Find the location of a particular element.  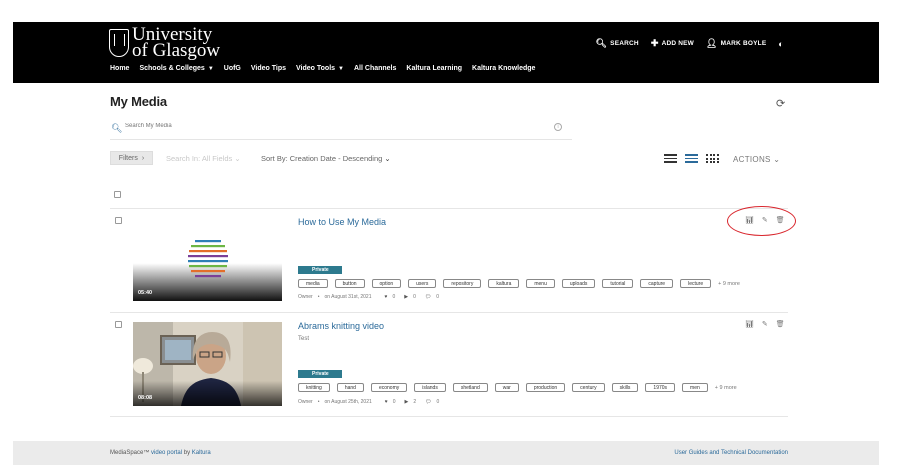

divider is located at coordinates (449, 416).